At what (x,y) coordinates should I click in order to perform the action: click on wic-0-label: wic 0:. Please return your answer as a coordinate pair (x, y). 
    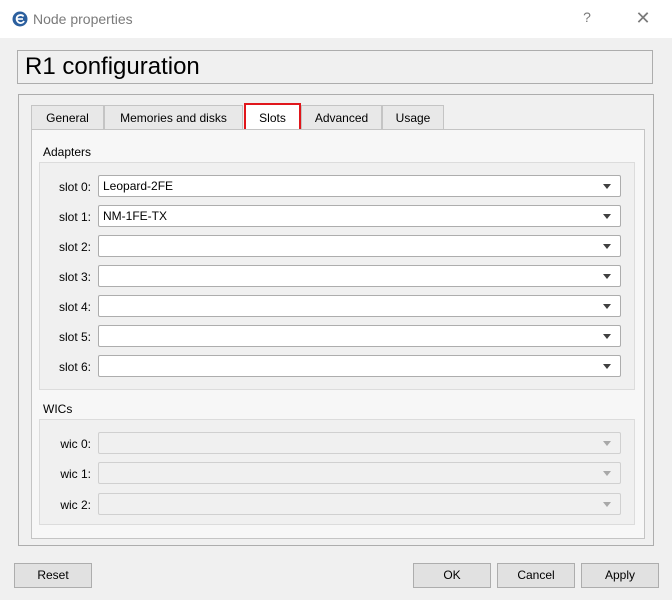
    Looking at the image, I should click on (75, 444).